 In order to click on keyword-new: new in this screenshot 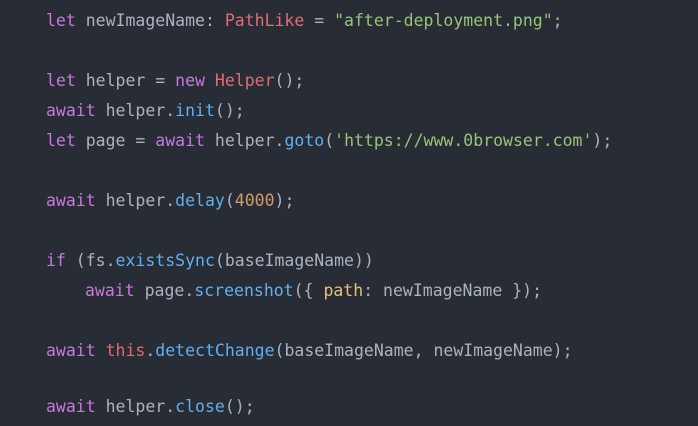, I will do `click(190, 80)`.